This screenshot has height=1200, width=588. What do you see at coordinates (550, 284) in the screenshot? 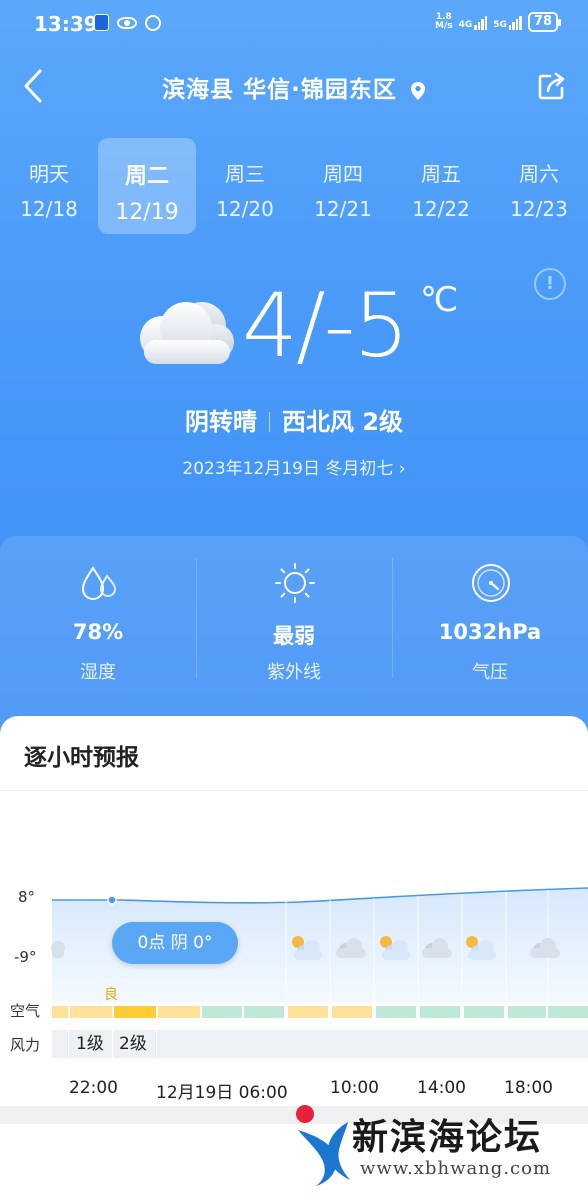
I see `info-icon: !` at bounding box center [550, 284].